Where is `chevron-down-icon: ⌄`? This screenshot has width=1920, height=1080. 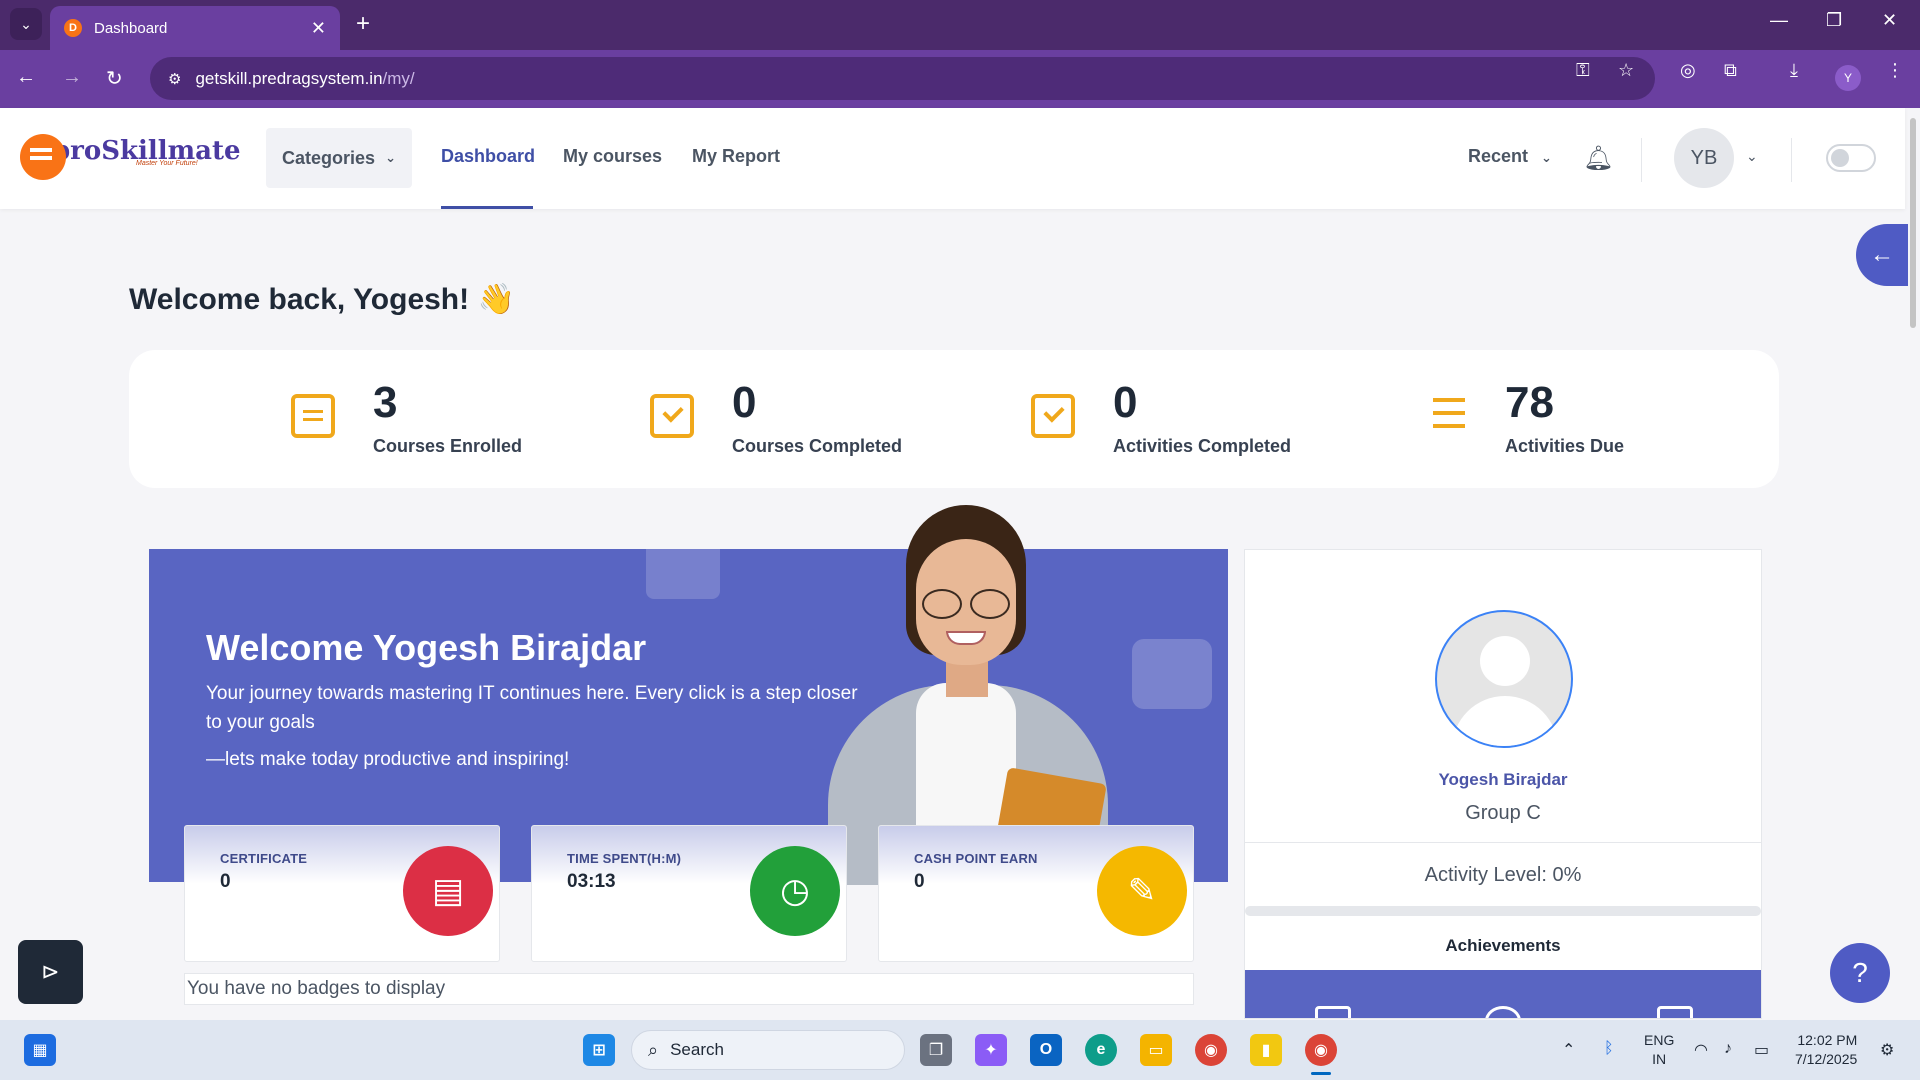
chevron-down-icon: ⌄ is located at coordinates (390, 157).